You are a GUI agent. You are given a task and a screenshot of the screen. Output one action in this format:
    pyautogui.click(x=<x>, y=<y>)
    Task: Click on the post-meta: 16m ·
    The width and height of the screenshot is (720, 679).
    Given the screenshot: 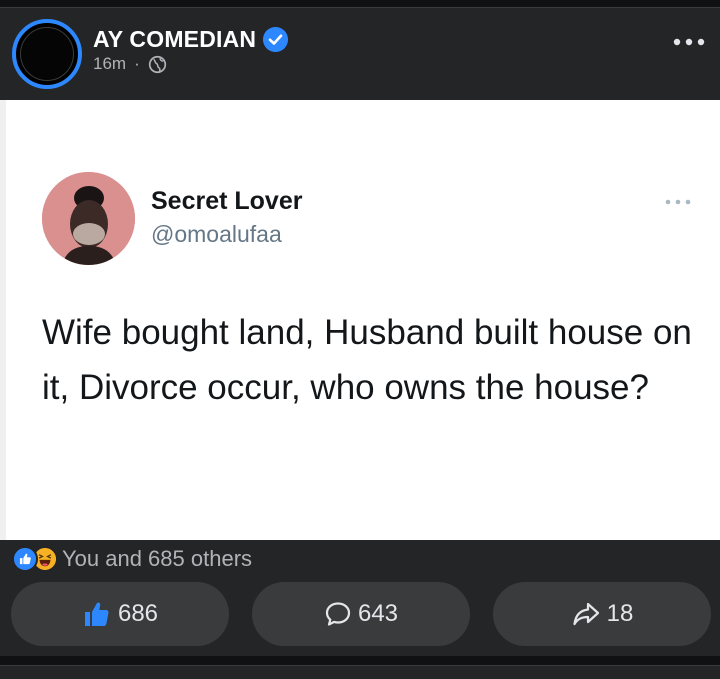 What is the action you would take?
    pyautogui.click(x=130, y=64)
    